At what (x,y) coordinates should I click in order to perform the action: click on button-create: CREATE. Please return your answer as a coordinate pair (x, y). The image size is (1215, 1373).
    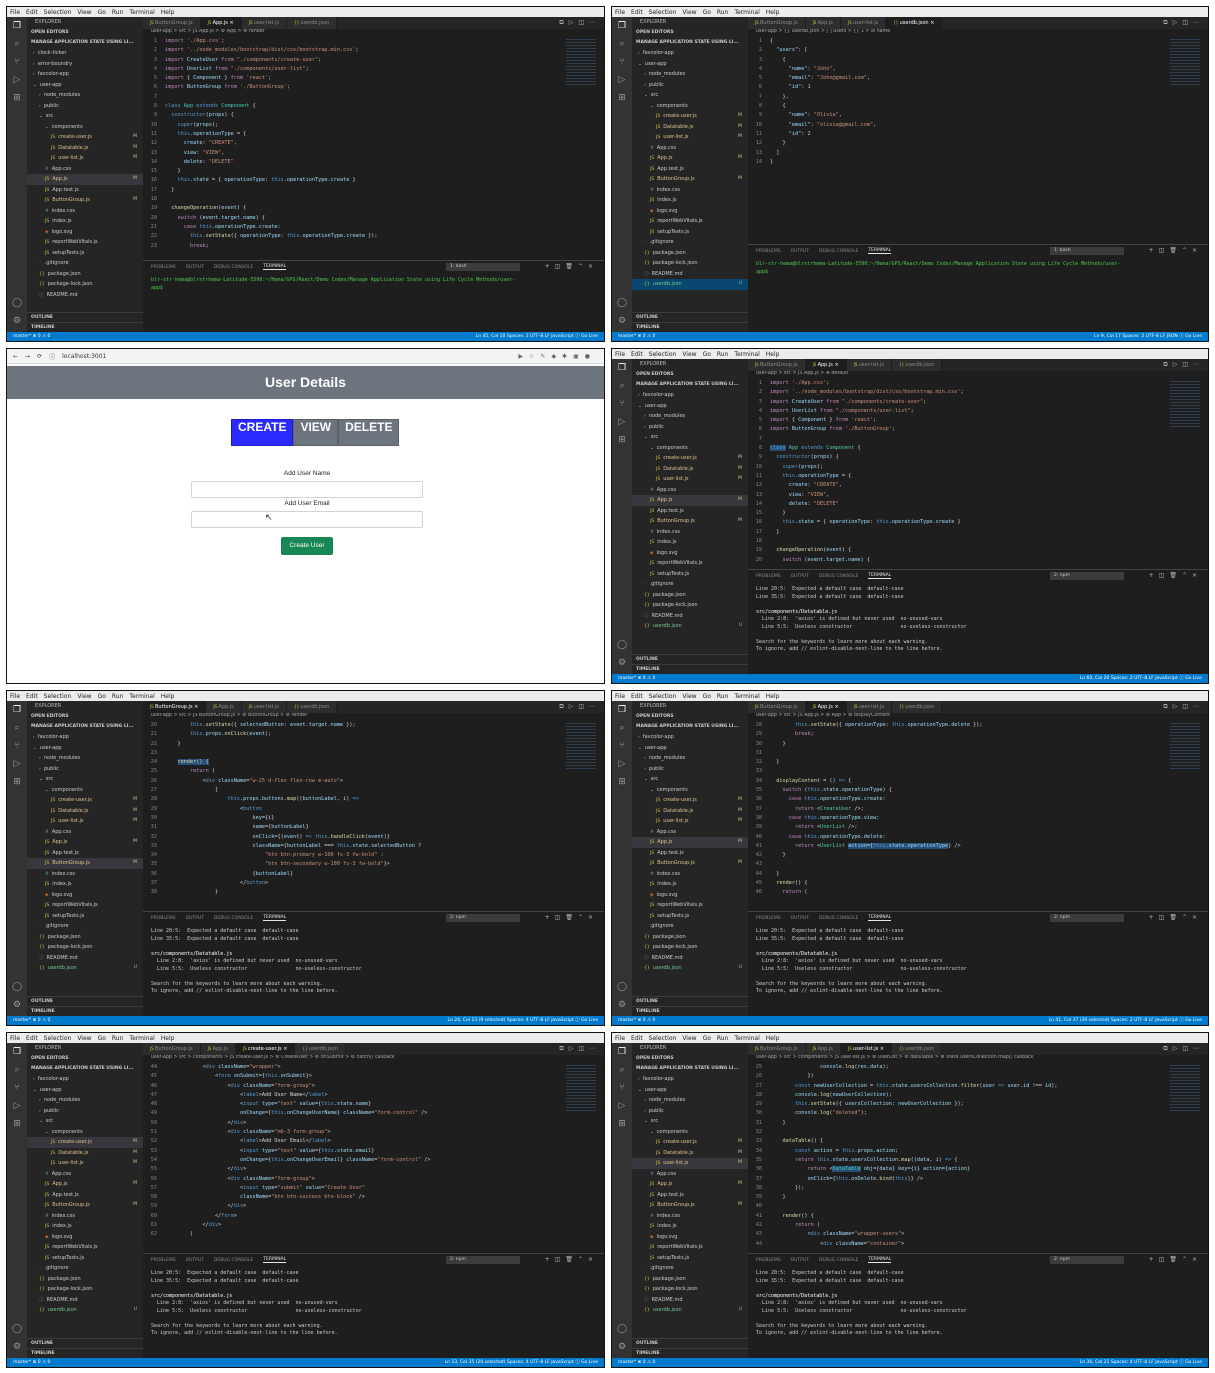
    Looking at the image, I should click on (262, 432).